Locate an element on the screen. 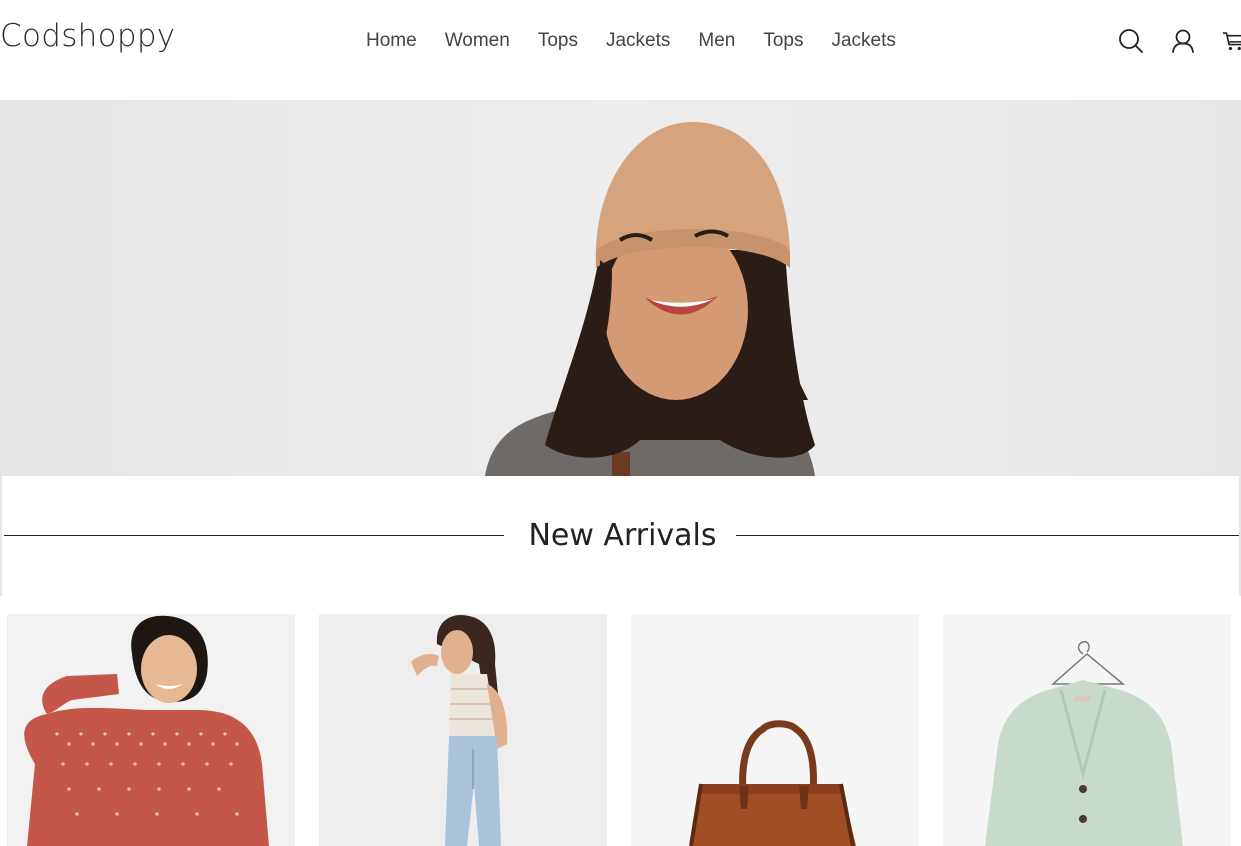 The image size is (1241, 846). nav-item-men: Men is located at coordinates (716, 41).